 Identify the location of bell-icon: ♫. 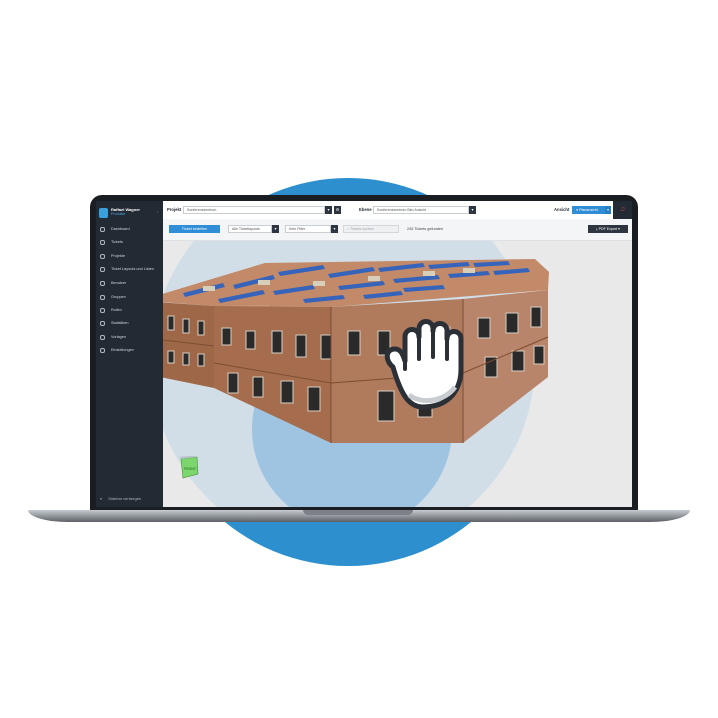
(622, 210).